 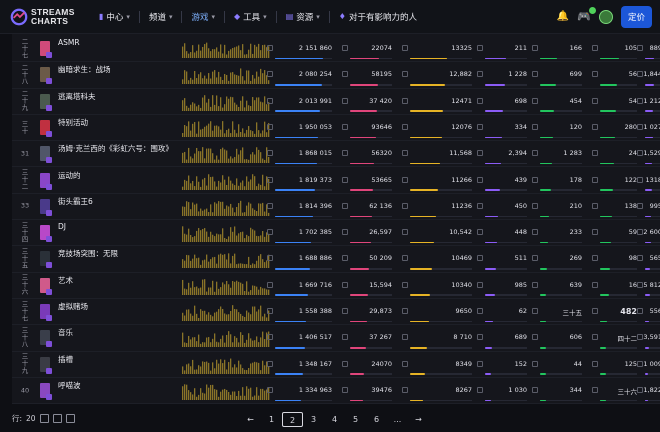 I want to click on page-button-4: 4, so click(x=334, y=419).